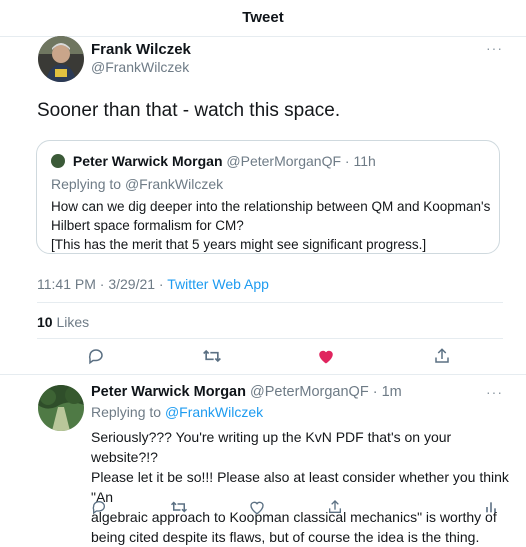  What do you see at coordinates (283, 161) in the screenshot?
I see `quote-author-handle: @PeterMorganQF` at bounding box center [283, 161].